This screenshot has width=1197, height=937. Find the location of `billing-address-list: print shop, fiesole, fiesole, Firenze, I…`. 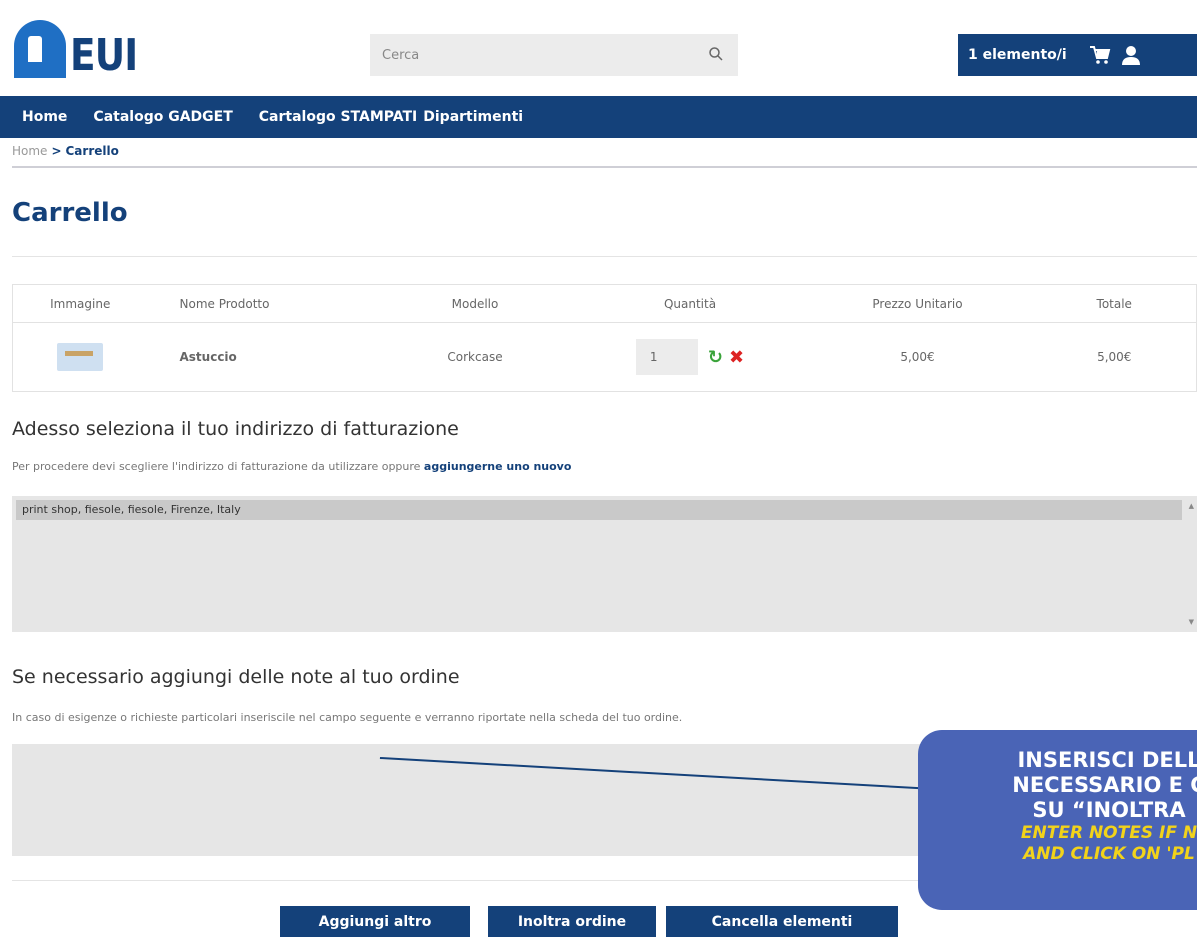

billing-address-list: print shop, fiesole, fiesole, Firenze, I… is located at coordinates (604, 564).